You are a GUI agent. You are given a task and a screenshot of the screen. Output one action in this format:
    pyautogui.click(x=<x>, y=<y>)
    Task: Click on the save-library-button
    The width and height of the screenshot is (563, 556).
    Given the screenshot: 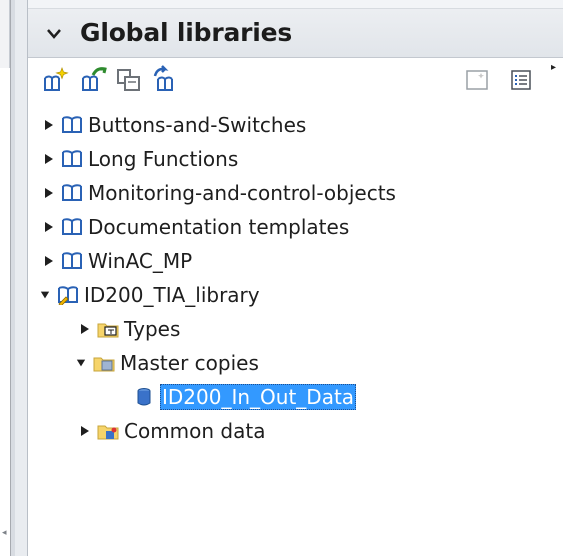 What is the action you would take?
    pyautogui.click(x=129, y=80)
    